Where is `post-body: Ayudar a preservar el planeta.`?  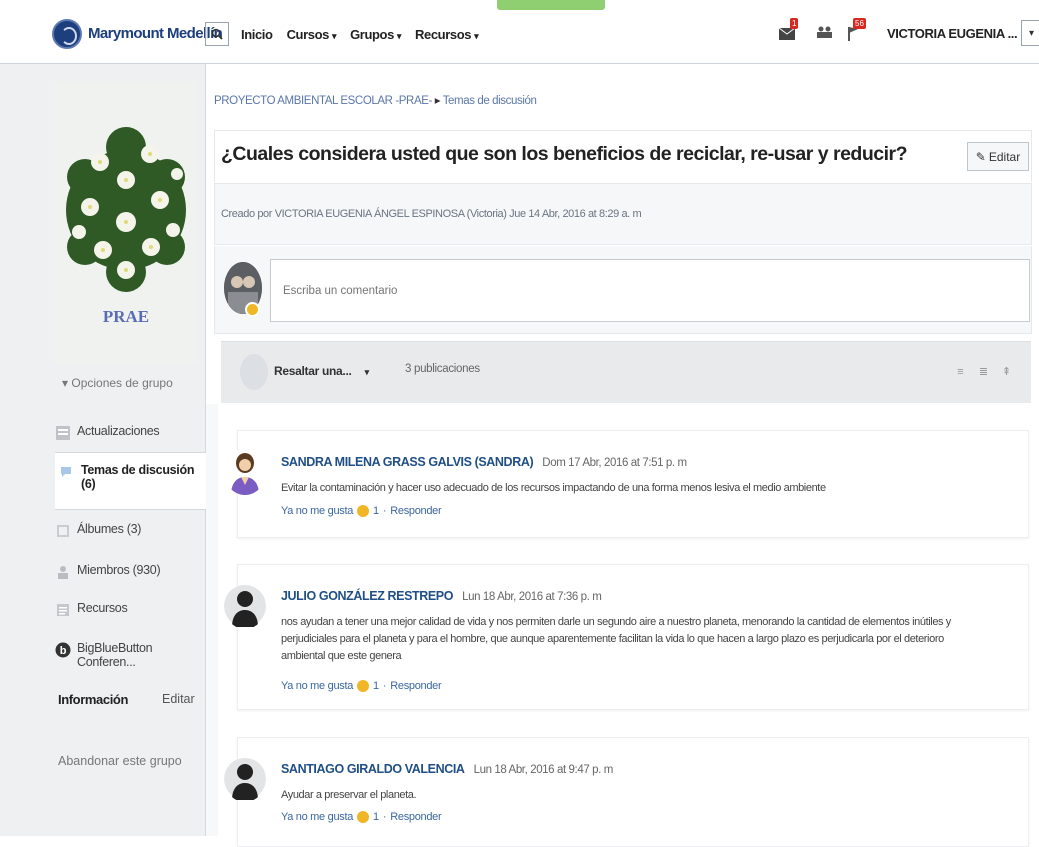 post-body: Ayudar a preservar el planeta. is located at coordinates (349, 795).